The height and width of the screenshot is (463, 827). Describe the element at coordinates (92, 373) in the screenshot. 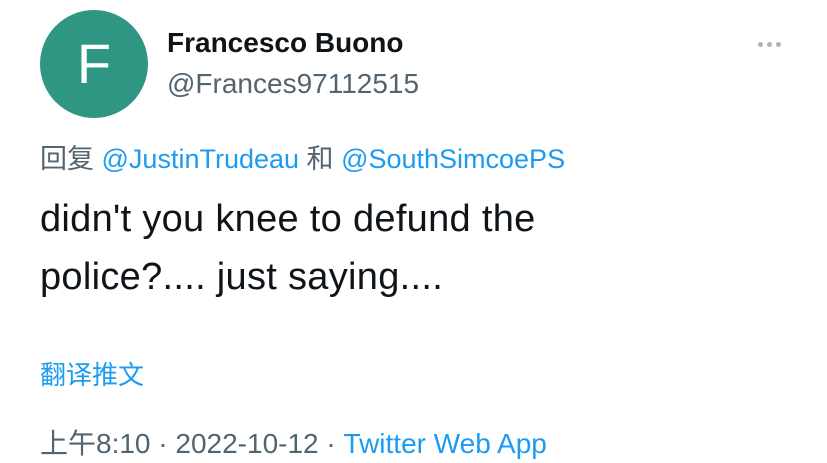

I see `translate-tweet-link: 翻译推文` at that location.